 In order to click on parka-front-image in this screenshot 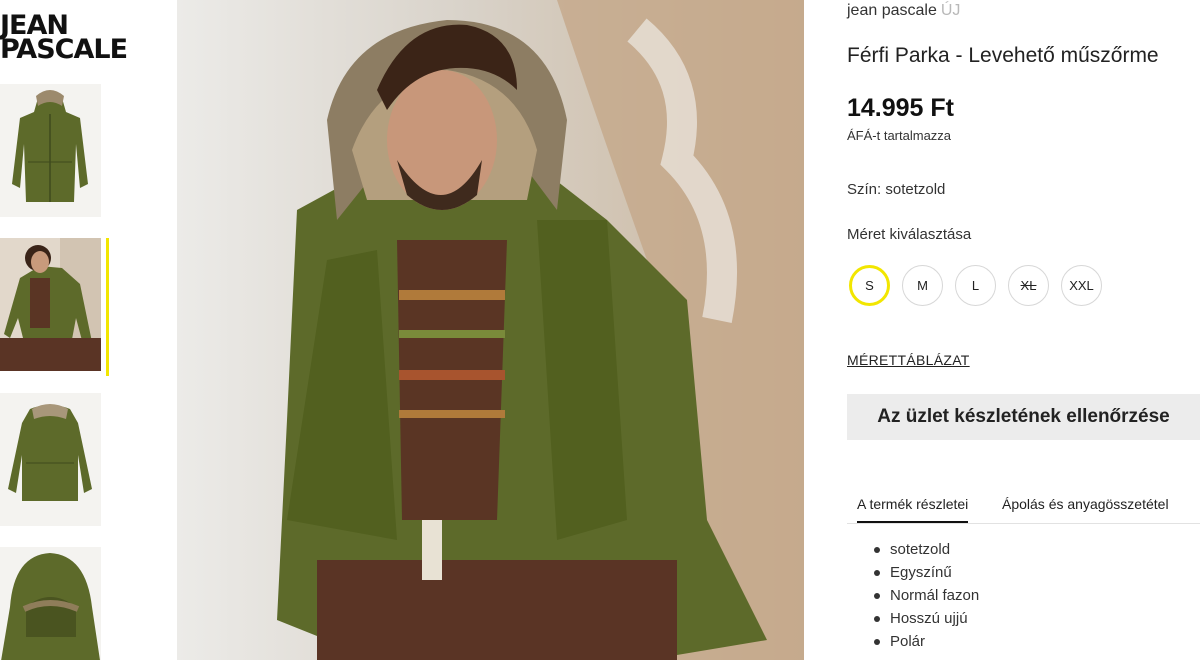, I will do `click(50, 150)`.